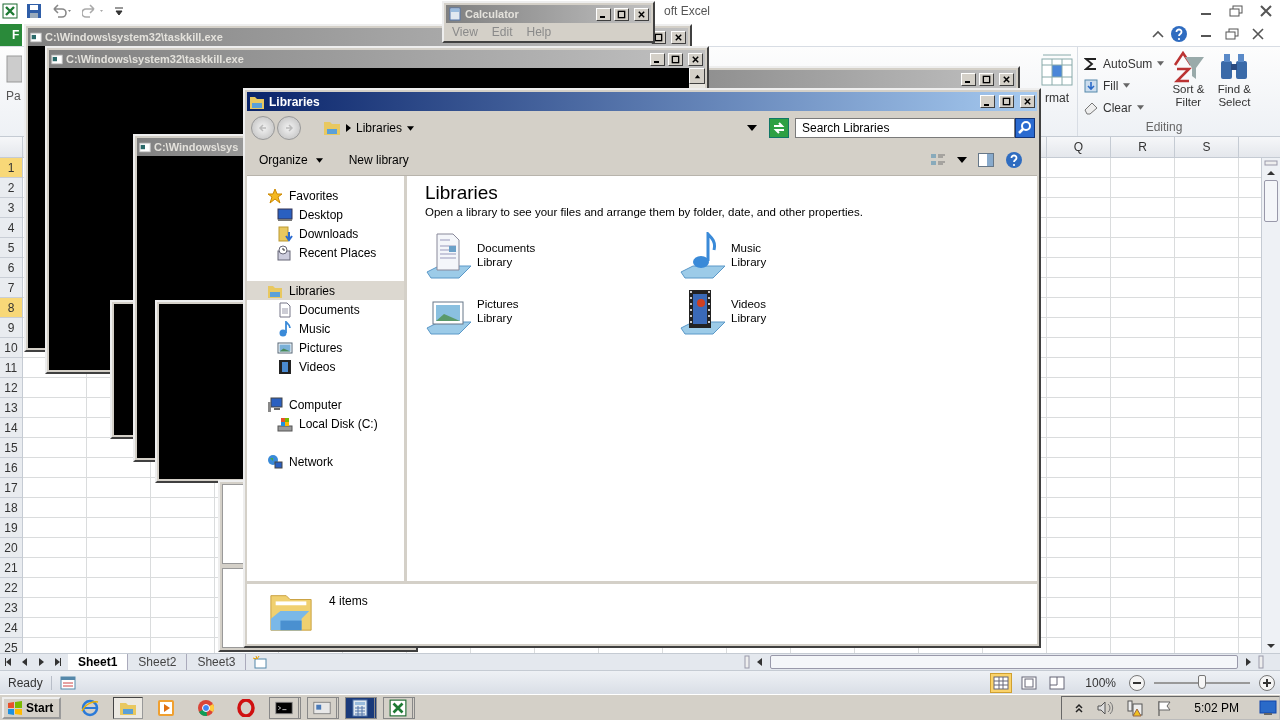 This screenshot has width=1280, height=720. Describe the element at coordinates (325, 461) in the screenshot. I see `nav-item: Network` at that location.